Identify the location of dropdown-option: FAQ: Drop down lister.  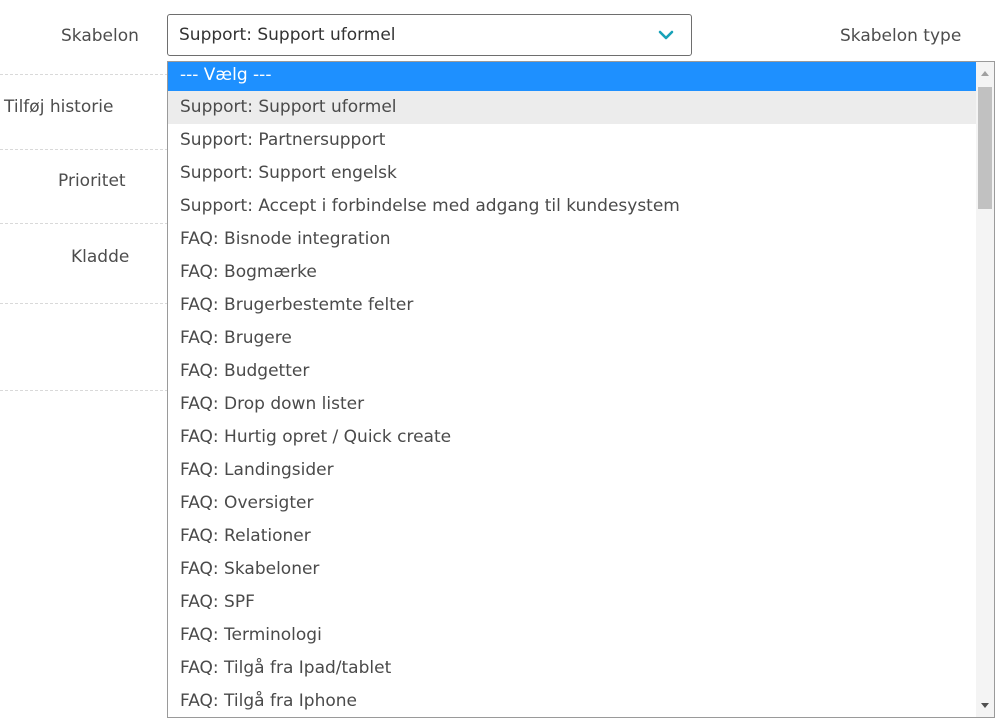
(572, 404).